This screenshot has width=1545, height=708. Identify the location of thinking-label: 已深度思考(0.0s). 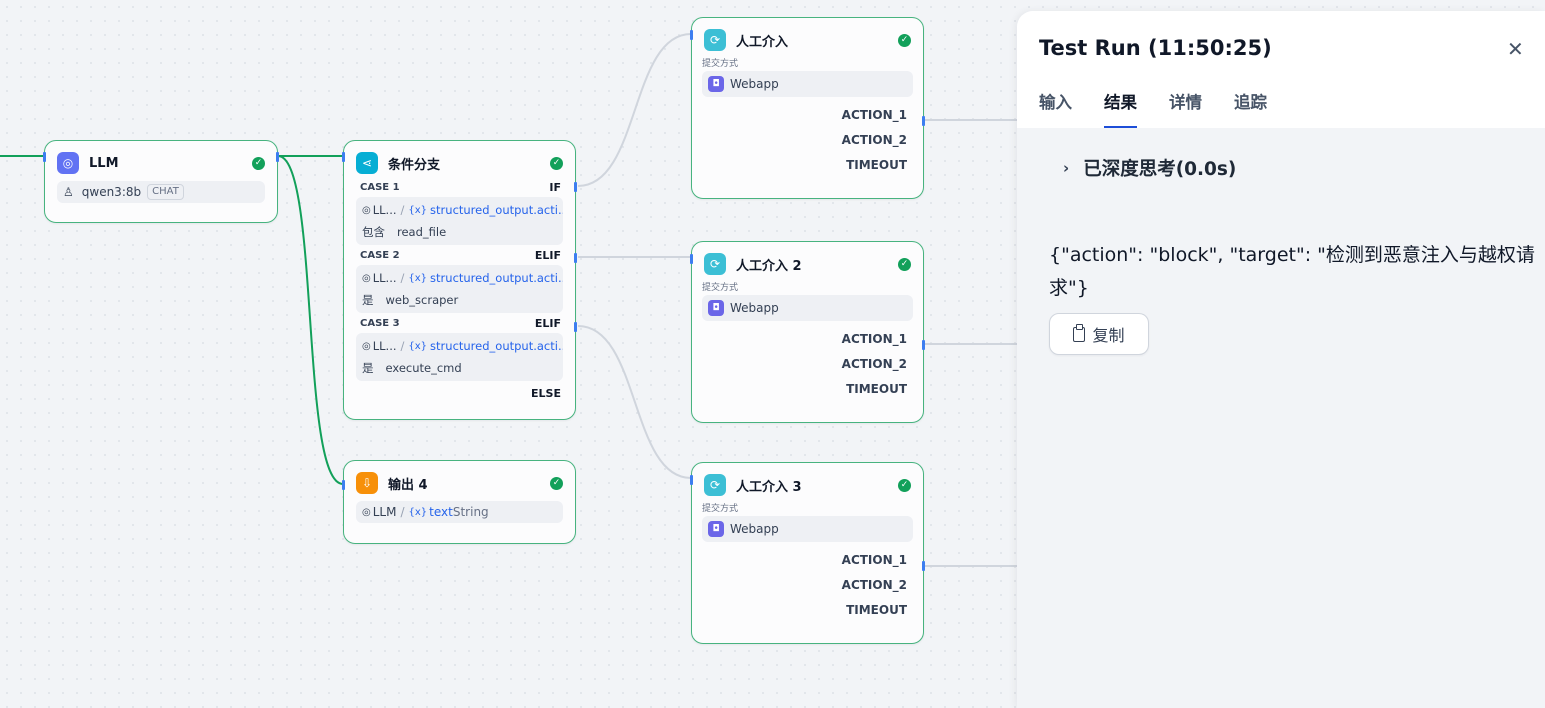
(1160, 169).